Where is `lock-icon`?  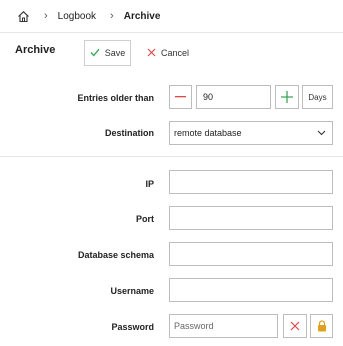 lock-icon is located at coordinates (321, 326).